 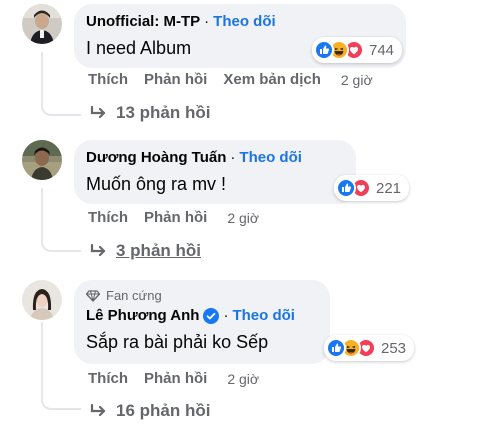 What do you see at coordinates (134, 295) in the screenshot?
I see `fan-badge-label: Fan cứng` at bounding box center [134, 295].